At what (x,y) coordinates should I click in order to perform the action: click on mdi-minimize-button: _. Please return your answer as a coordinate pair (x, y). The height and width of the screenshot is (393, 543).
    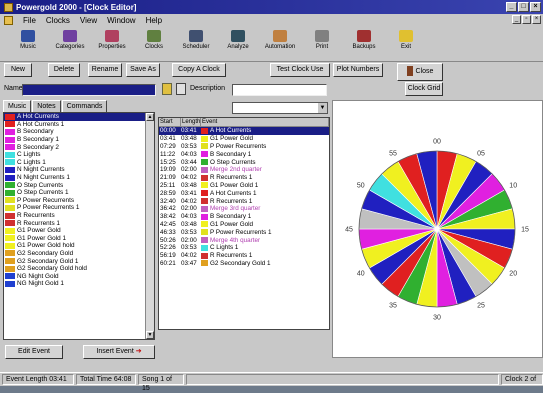
    Looking at the image, I should click on (516, 19).